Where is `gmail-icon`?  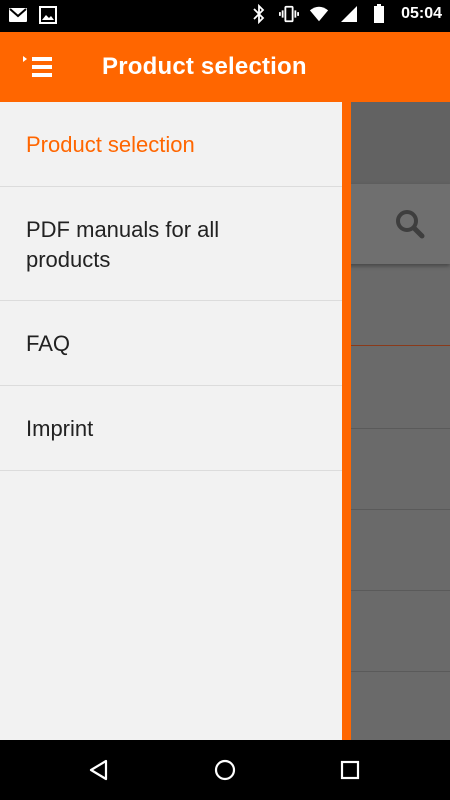
gmail-icon is located at coordinates (18, 15).